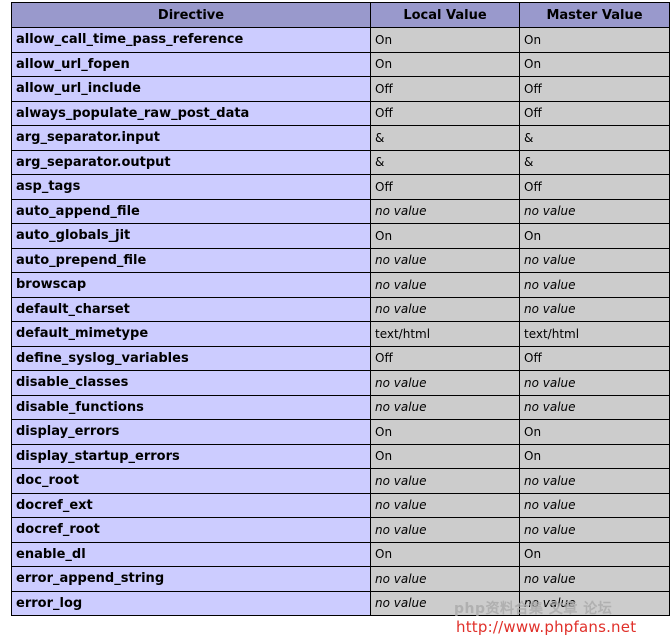 This screenshot has width=672, height=644. I want to click on directive-name: allow_url_fopen, so click(191, 64).